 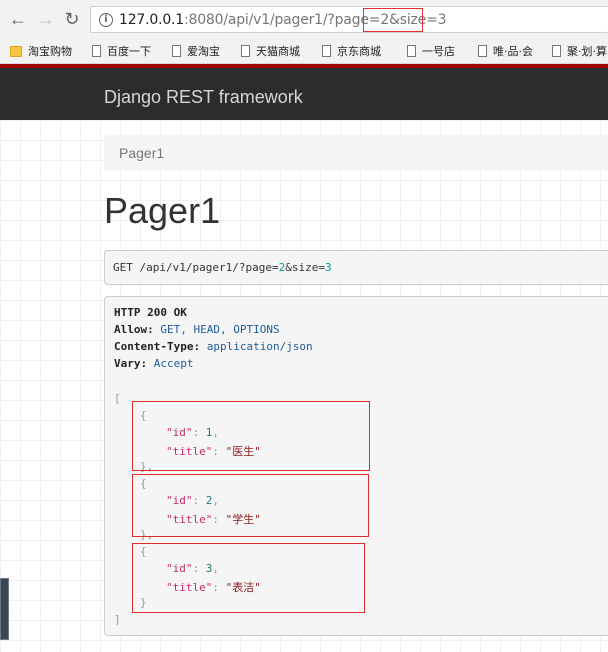 I want to click on response-header: Content-Type: application/json, so click(x=213, y=346).